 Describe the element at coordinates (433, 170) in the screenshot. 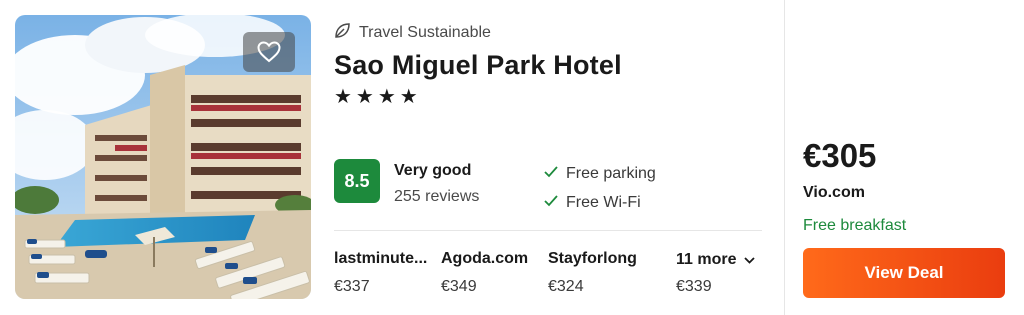

I see `rating-label: Very good` at that location.